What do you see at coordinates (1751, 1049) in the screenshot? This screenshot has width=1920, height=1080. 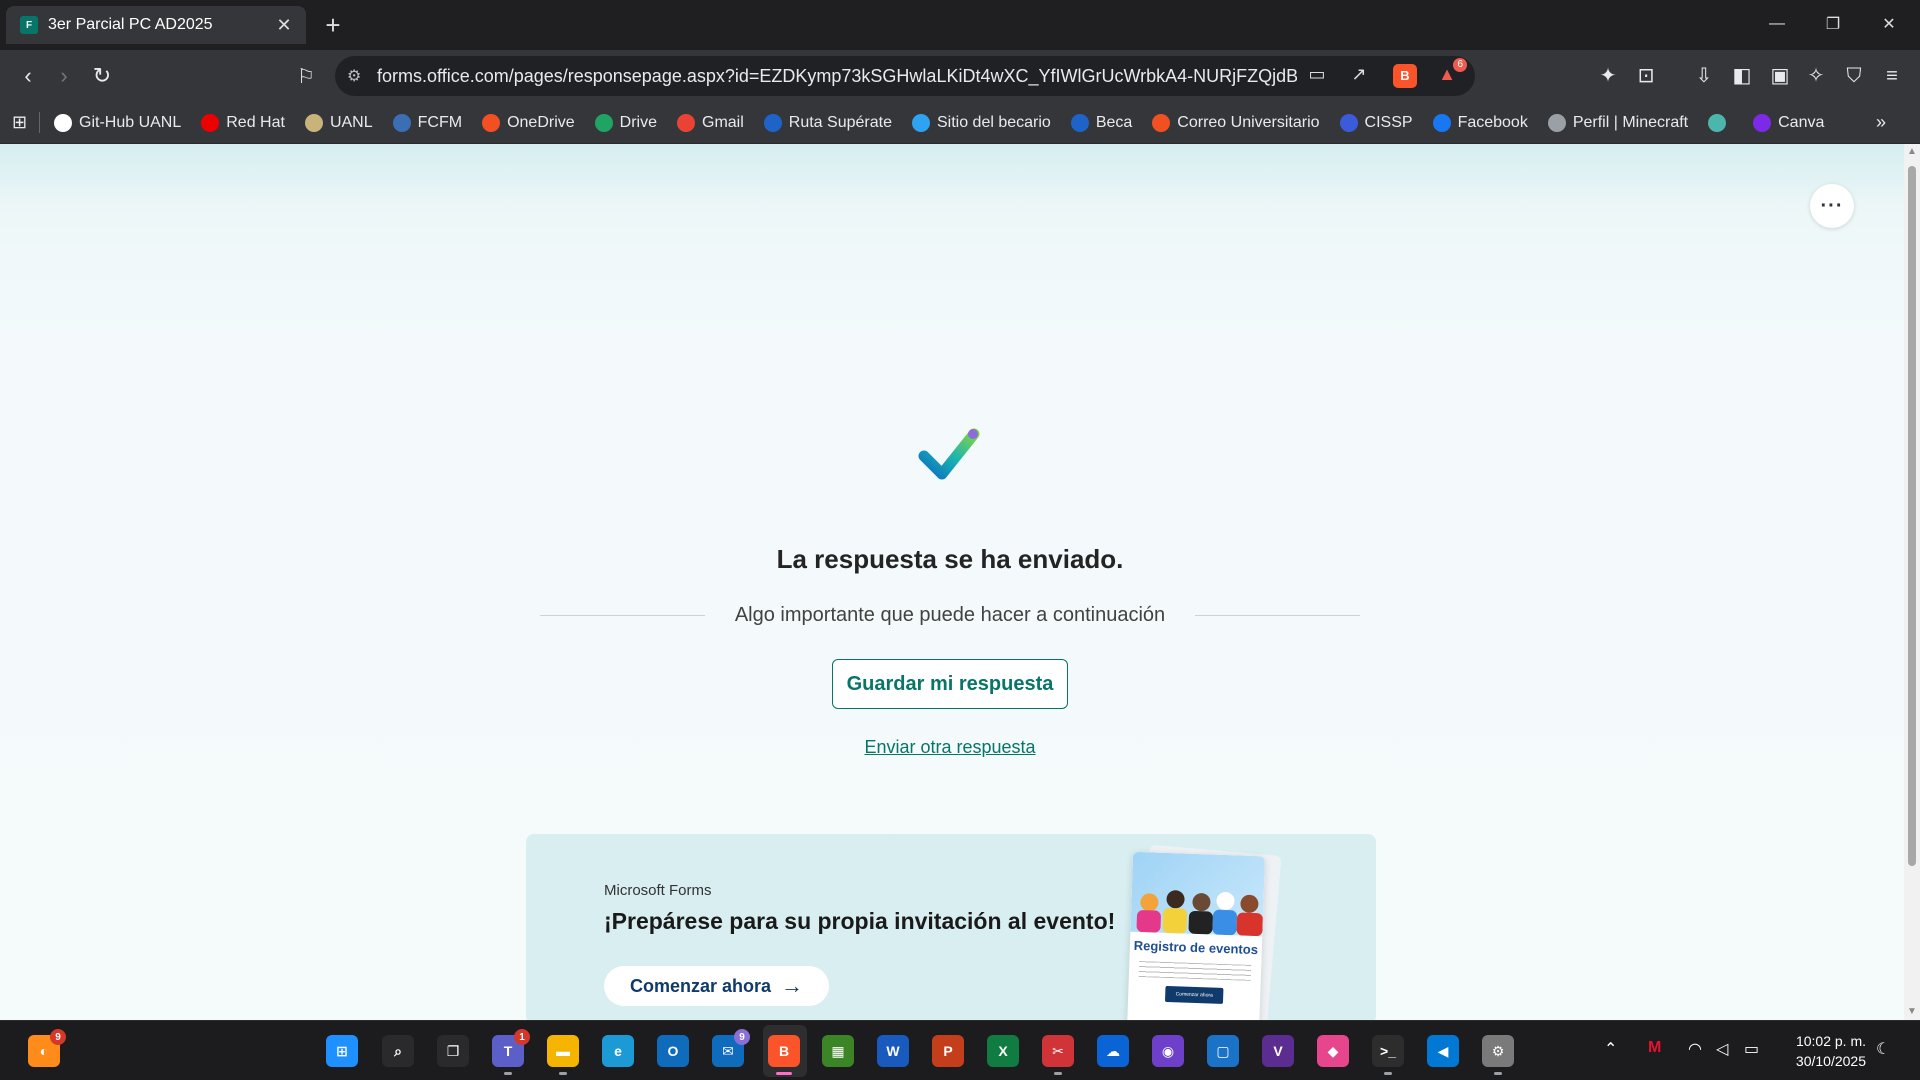 I see `battery-icon: ▭` at bounding box center [1751, 1049].